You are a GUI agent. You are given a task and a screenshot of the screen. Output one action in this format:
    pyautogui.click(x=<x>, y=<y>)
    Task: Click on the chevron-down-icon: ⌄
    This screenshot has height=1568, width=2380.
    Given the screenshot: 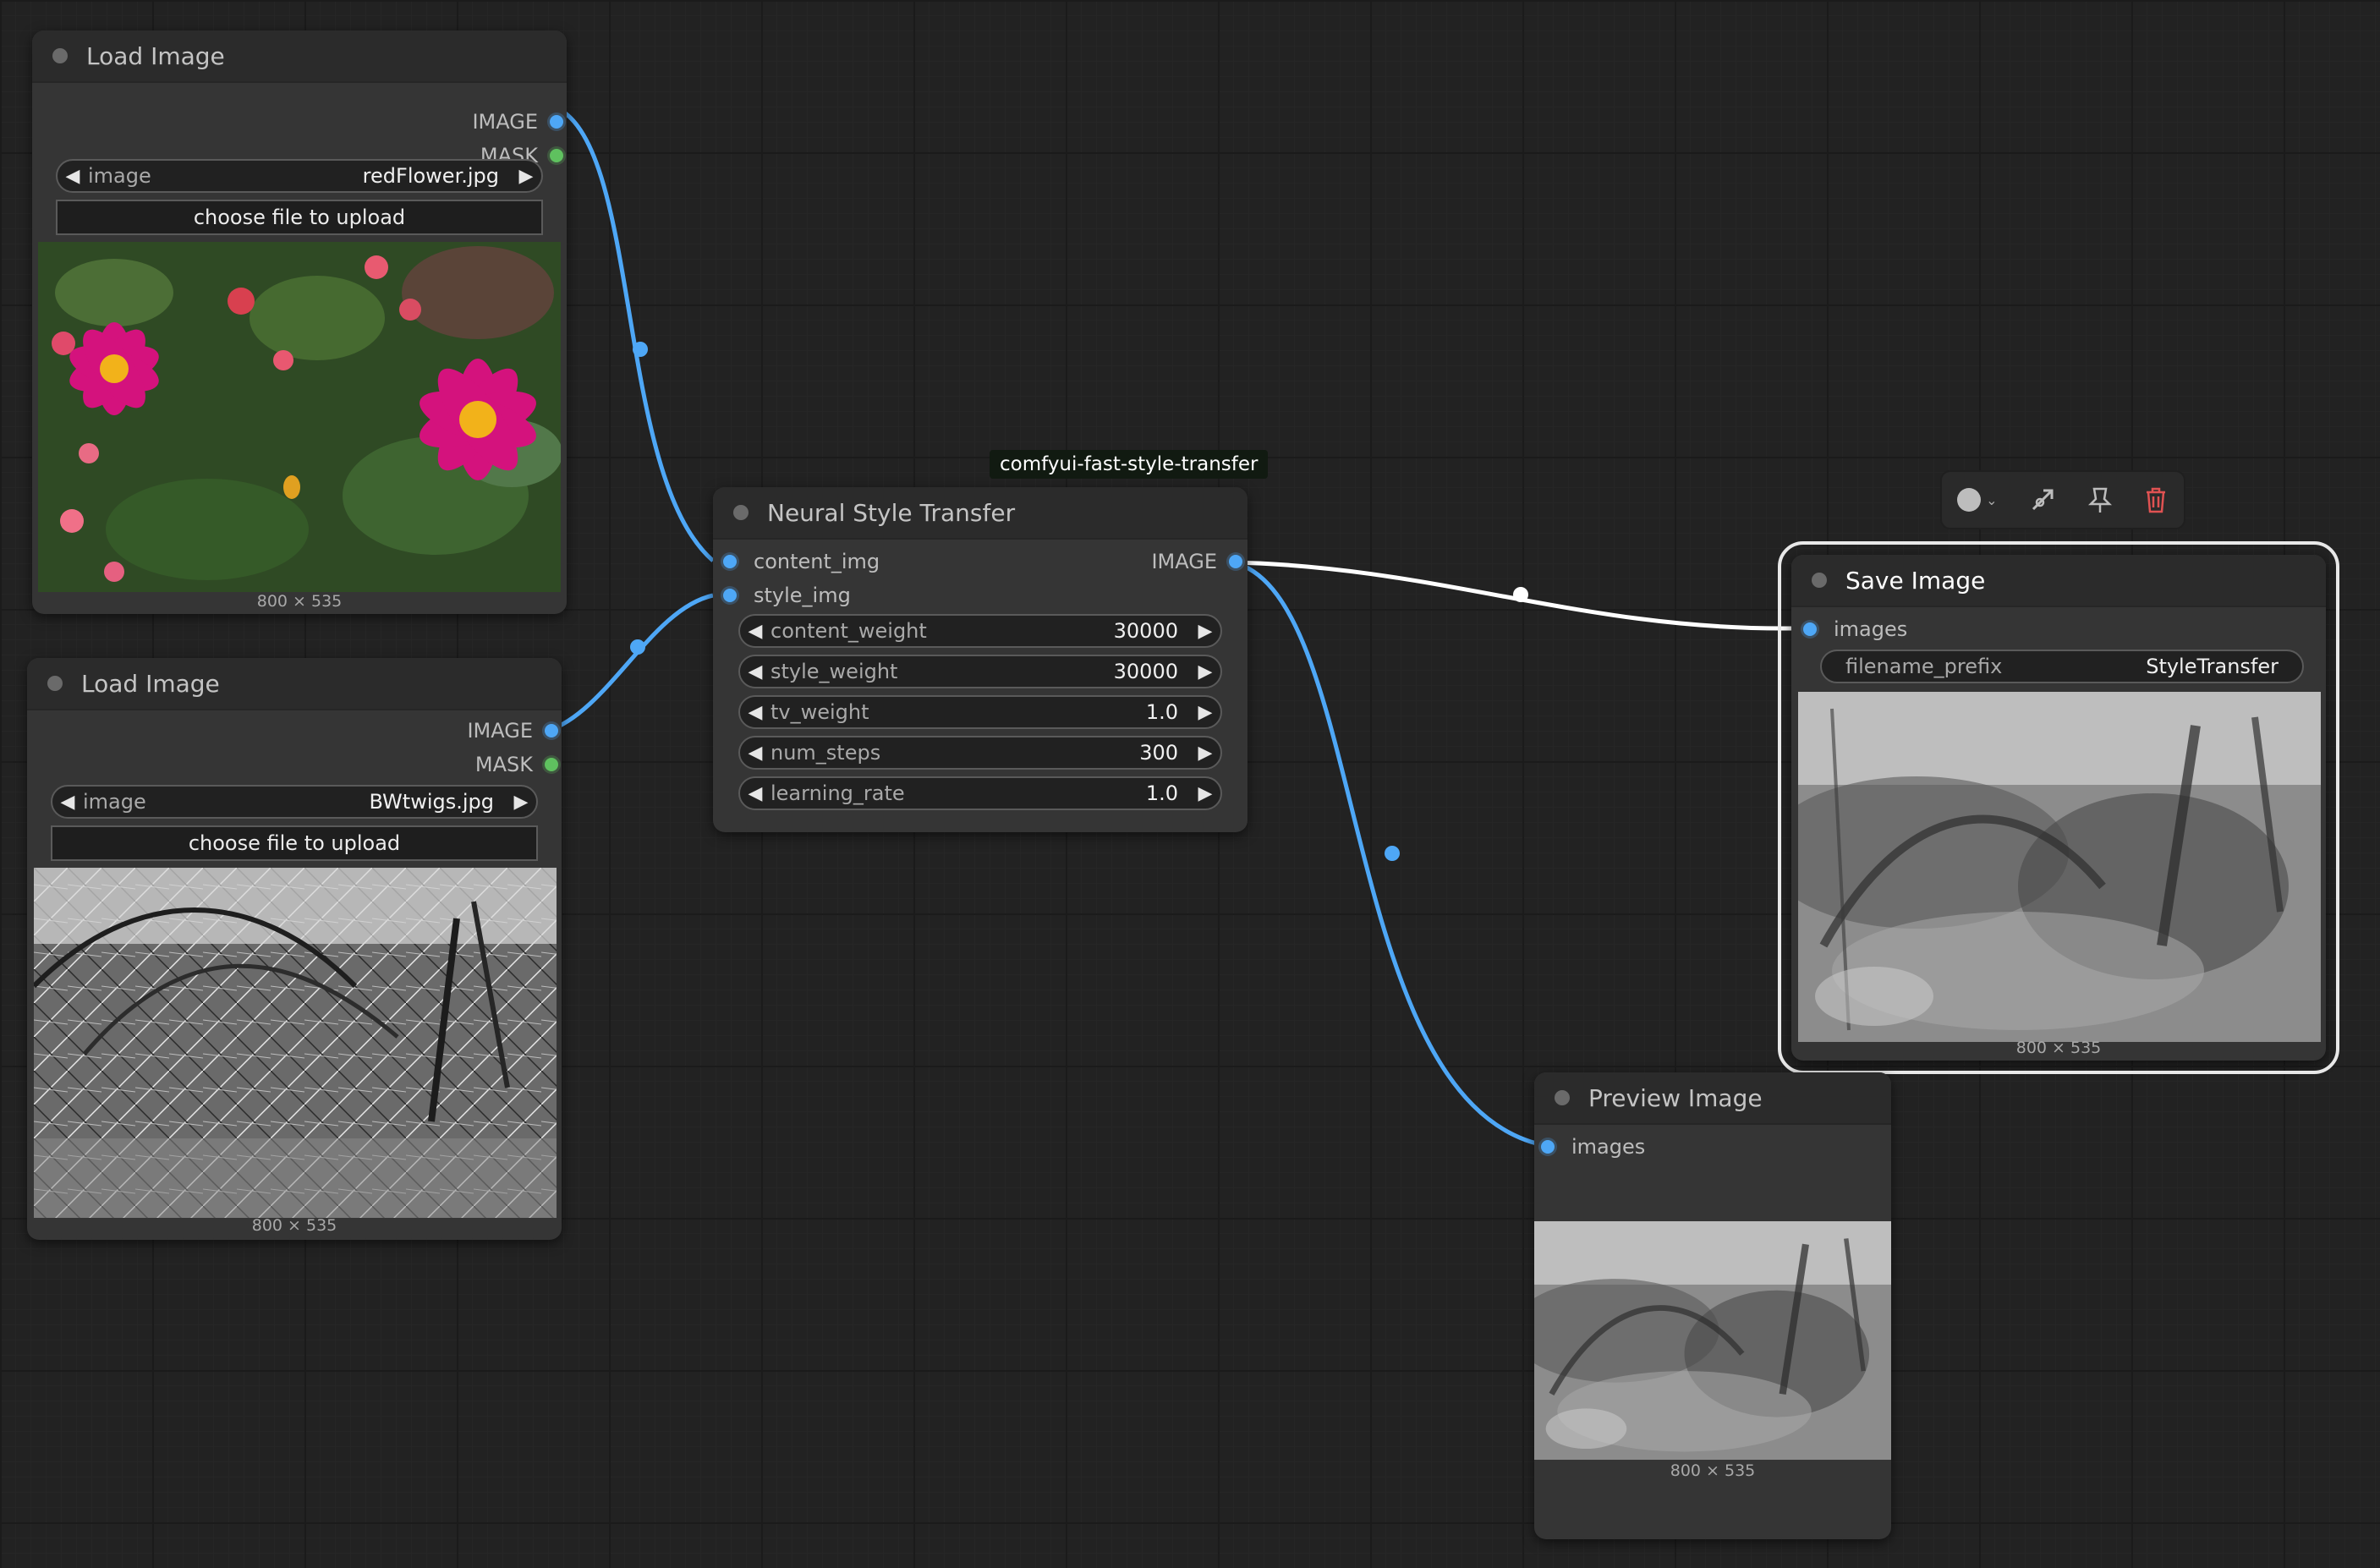 What is the action you would take?
    pyautogui.click(x=1992, y=499)
    